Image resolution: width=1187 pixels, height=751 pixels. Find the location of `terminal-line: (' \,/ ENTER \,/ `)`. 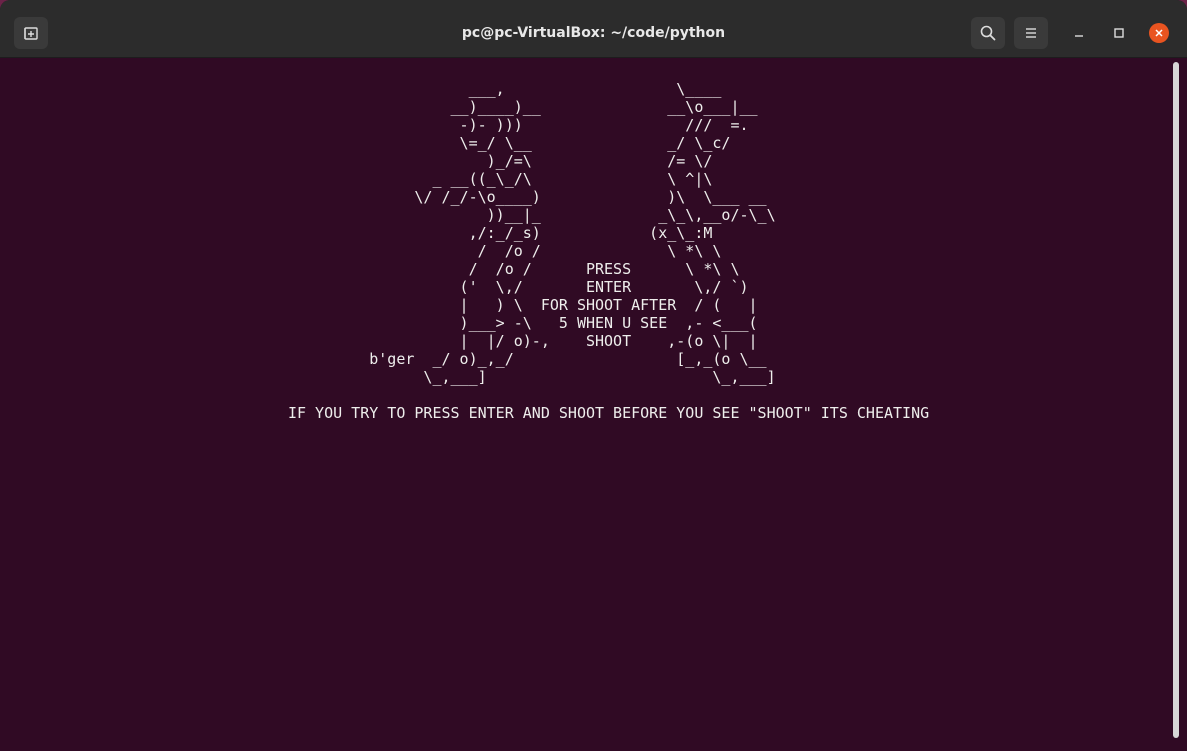

terminal-line: (' \,/ ENTER \,/ `) is located at coordinates (378, 287).